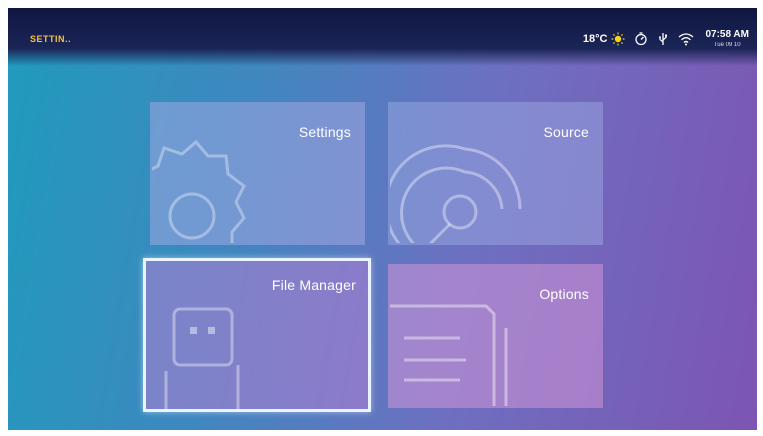  What do you see at coordinates (313, 285) in the screenshot?
I see `file-manager-label: File Manager` at bounding box center [313, 285].